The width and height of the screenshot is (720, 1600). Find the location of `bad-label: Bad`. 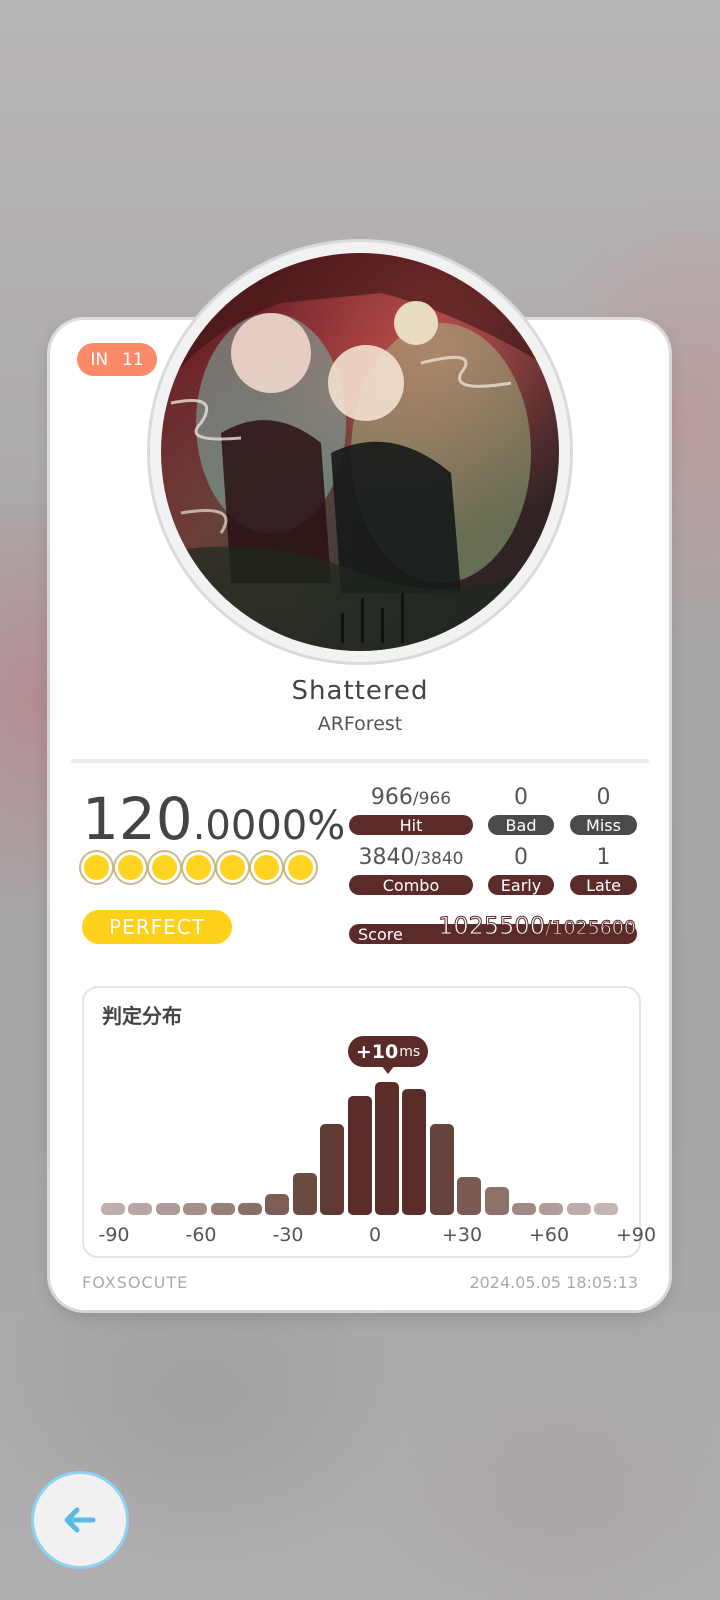

bad-label: Bad is located at coordinates (521, 825).